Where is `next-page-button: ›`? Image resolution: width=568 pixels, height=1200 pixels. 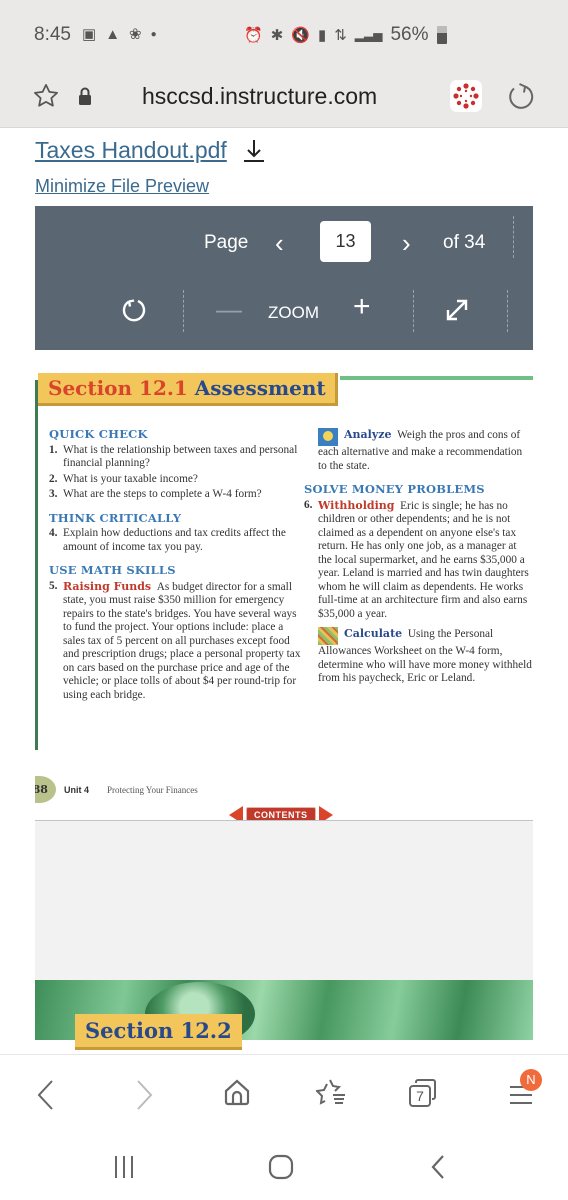
next-page-button: › is located at coordinates (406, 243).